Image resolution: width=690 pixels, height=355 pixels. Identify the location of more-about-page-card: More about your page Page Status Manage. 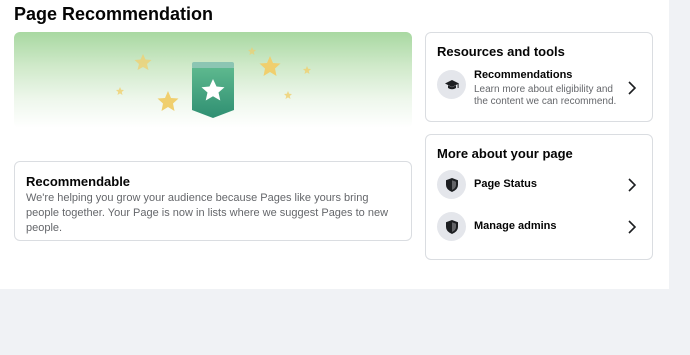
(539, 197).